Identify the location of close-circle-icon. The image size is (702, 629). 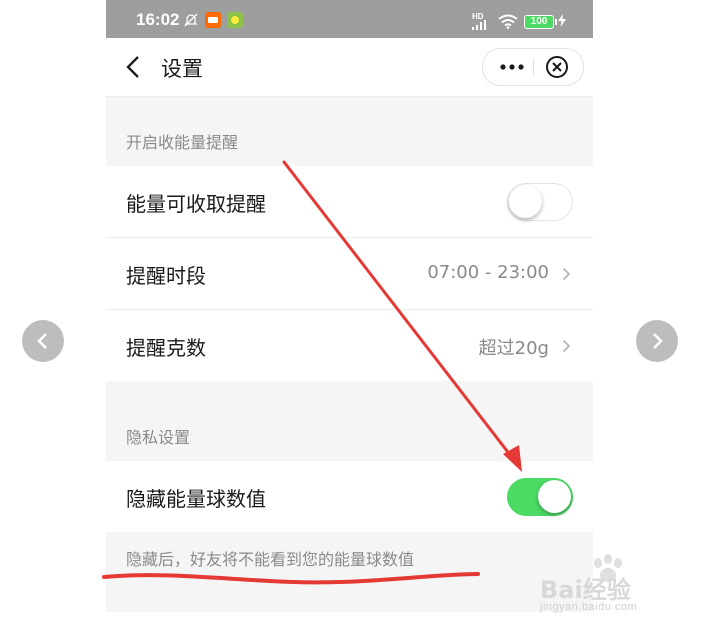
(557, 67).